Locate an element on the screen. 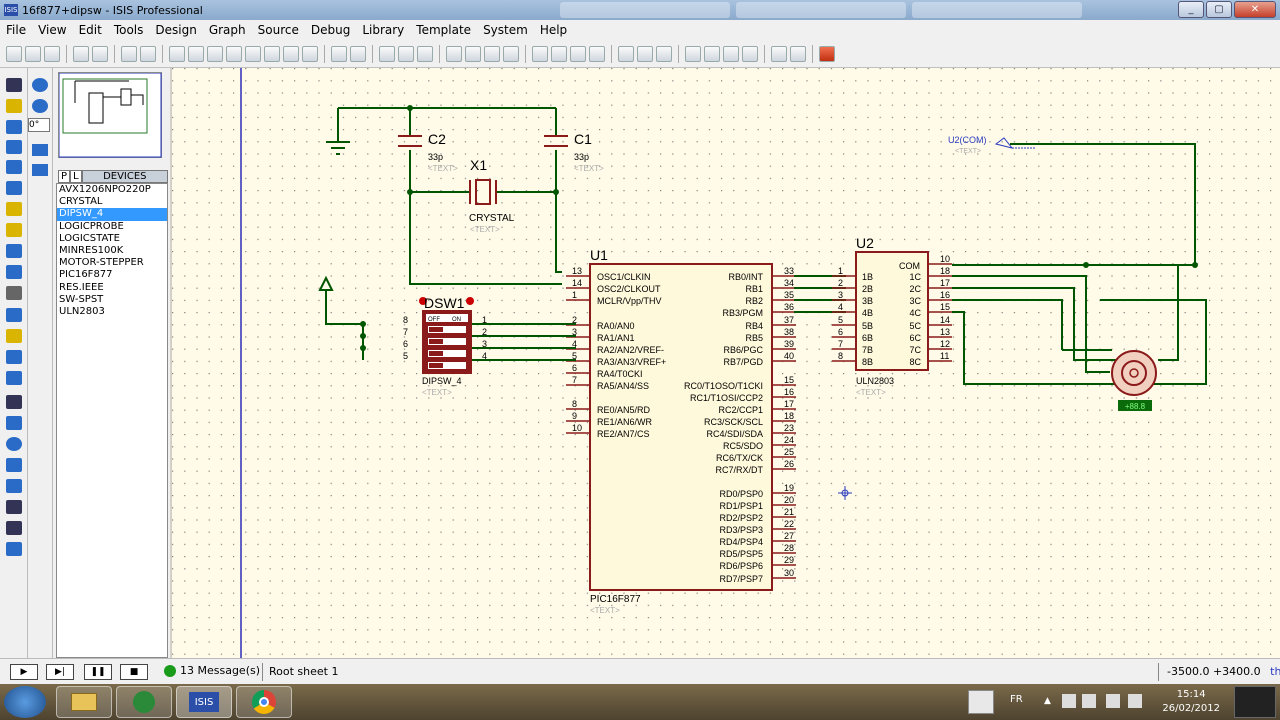  zoom-area-icon is located at coordinates (310, 53).